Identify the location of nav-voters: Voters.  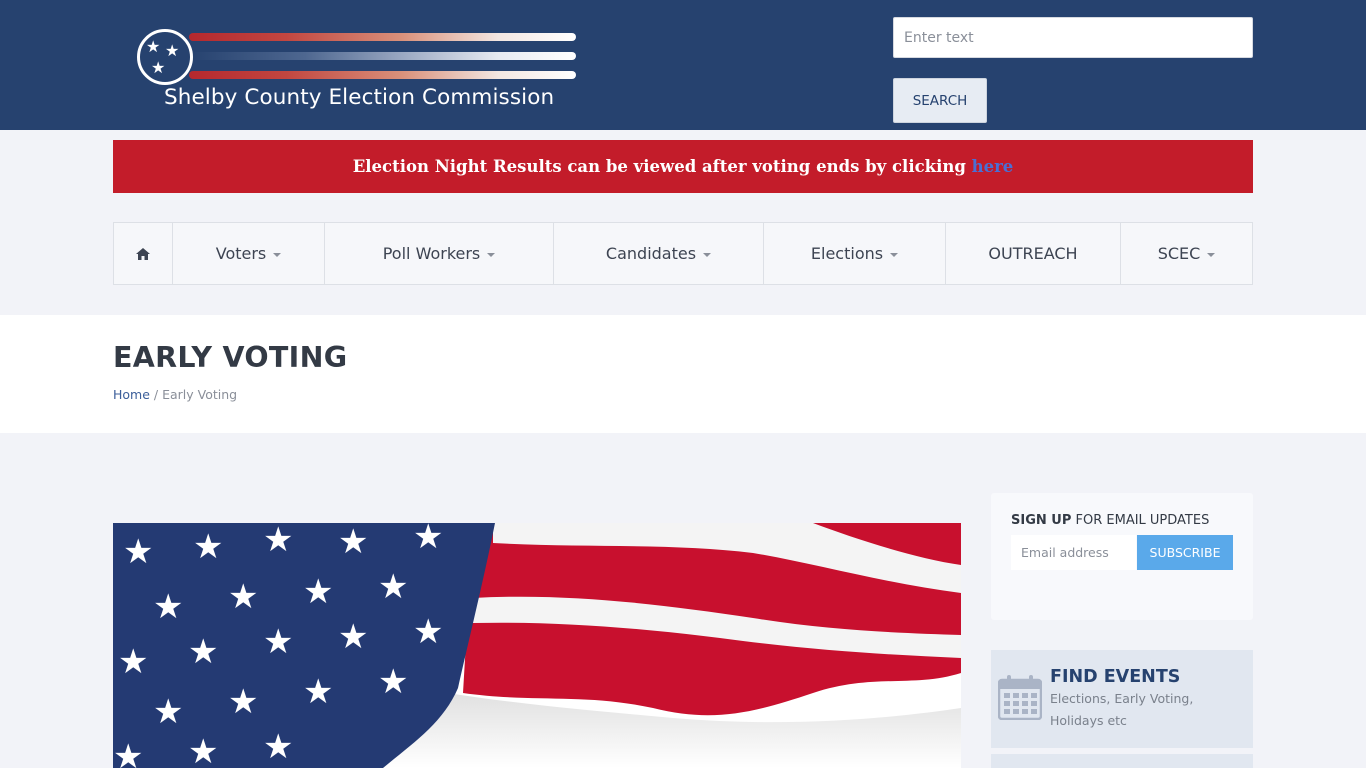
(249, 253).